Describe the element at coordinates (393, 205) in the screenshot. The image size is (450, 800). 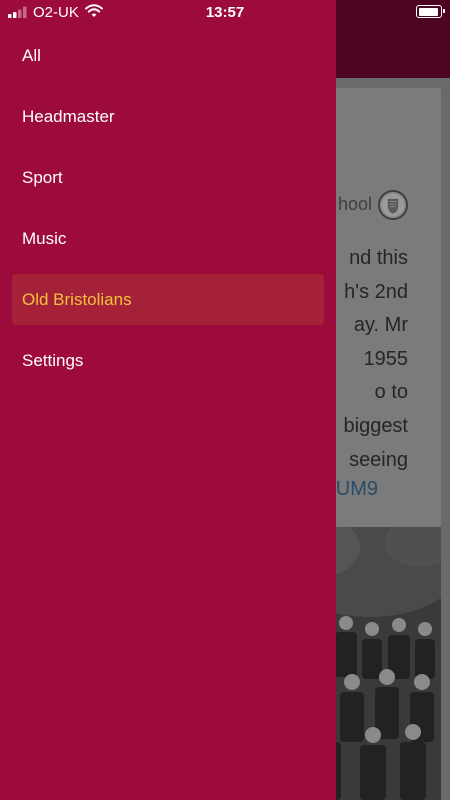
I see `school-crest-icon` at that location.